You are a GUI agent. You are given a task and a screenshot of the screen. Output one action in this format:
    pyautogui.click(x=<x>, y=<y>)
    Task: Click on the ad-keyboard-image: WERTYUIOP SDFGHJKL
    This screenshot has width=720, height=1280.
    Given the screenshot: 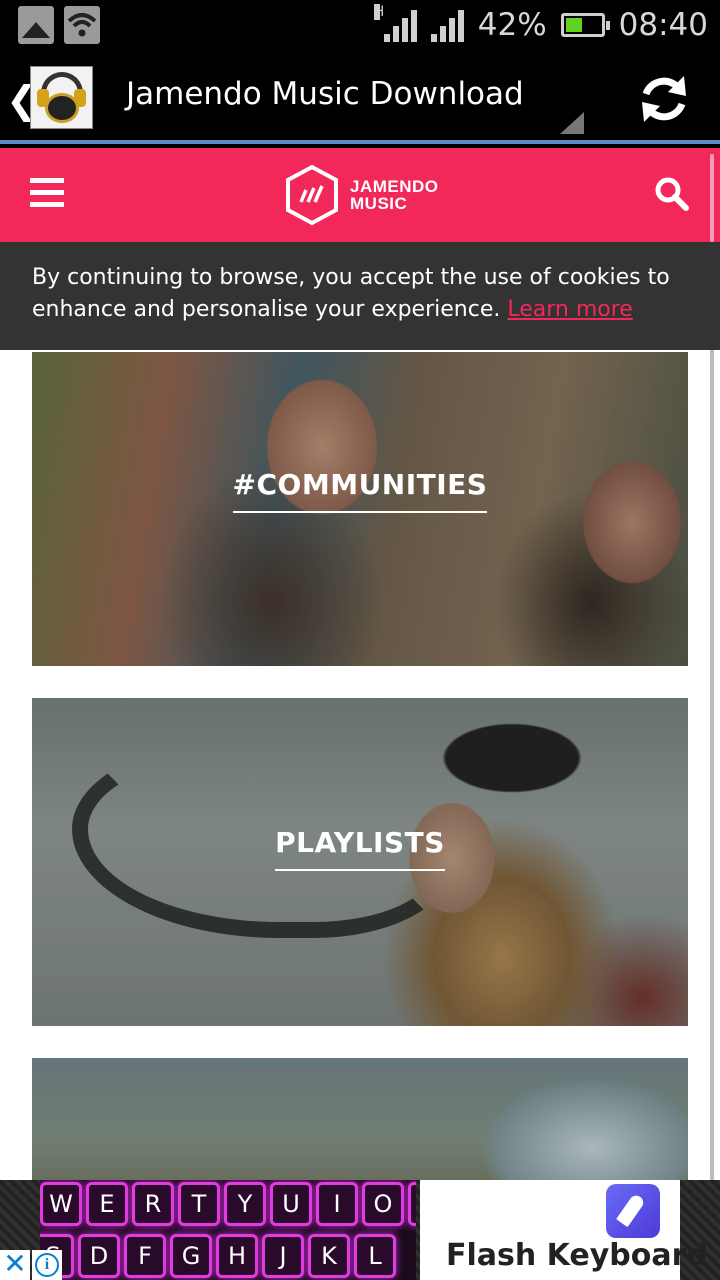 What is the action you would take?
    pyautogui.click(x=228, y=1230)
    